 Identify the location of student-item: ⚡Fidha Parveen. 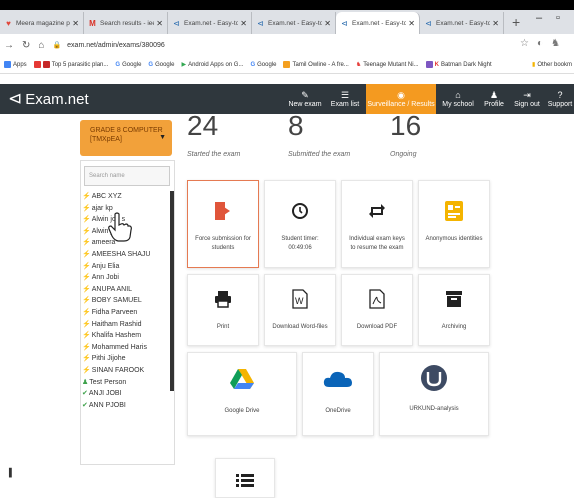
(126, 314).